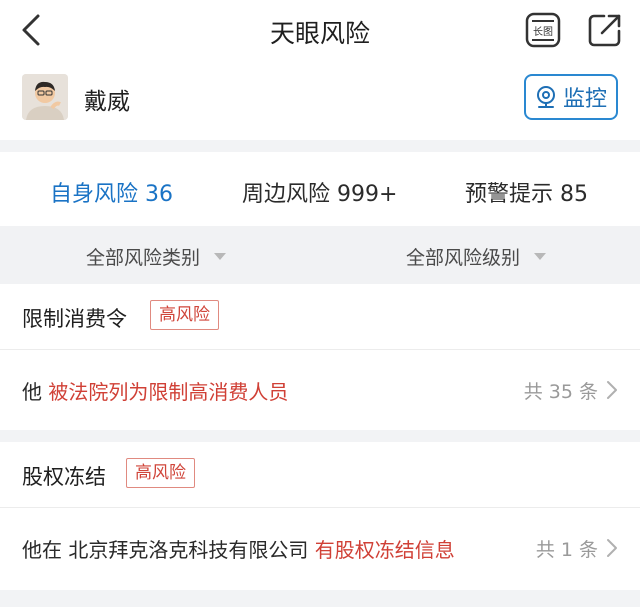  What do you see at coordinates (605, 30) in the screenshot?
I see `share-icon` at bounding box center [605, 30].